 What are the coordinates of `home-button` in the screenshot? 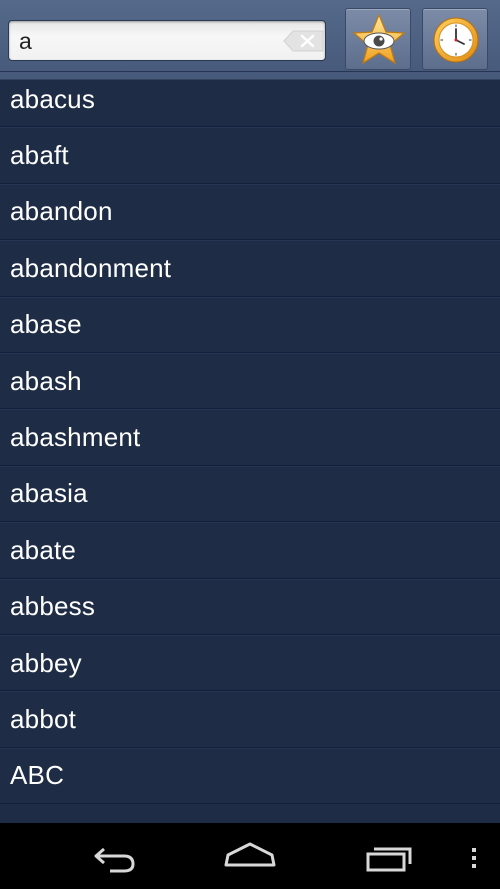 It's located at (250, 856).